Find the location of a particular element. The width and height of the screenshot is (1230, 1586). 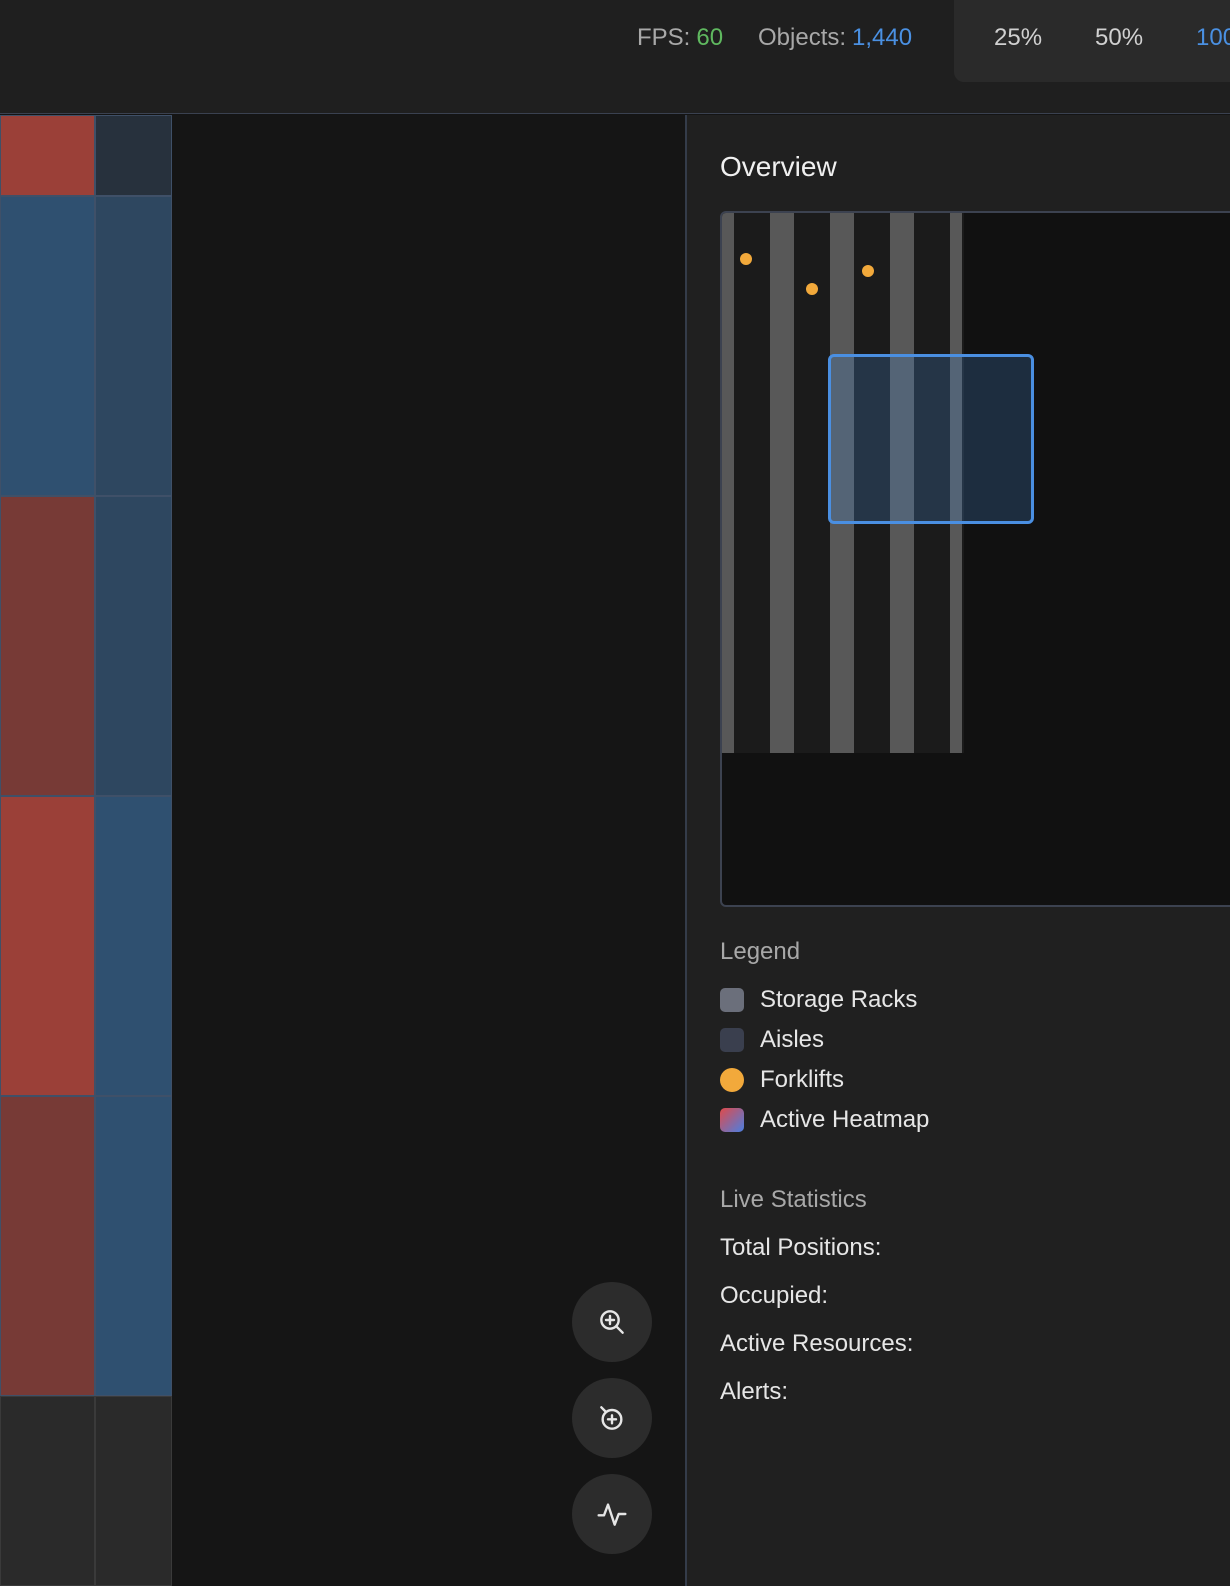

reset-view-icon is located at coordinates (611, 1418).